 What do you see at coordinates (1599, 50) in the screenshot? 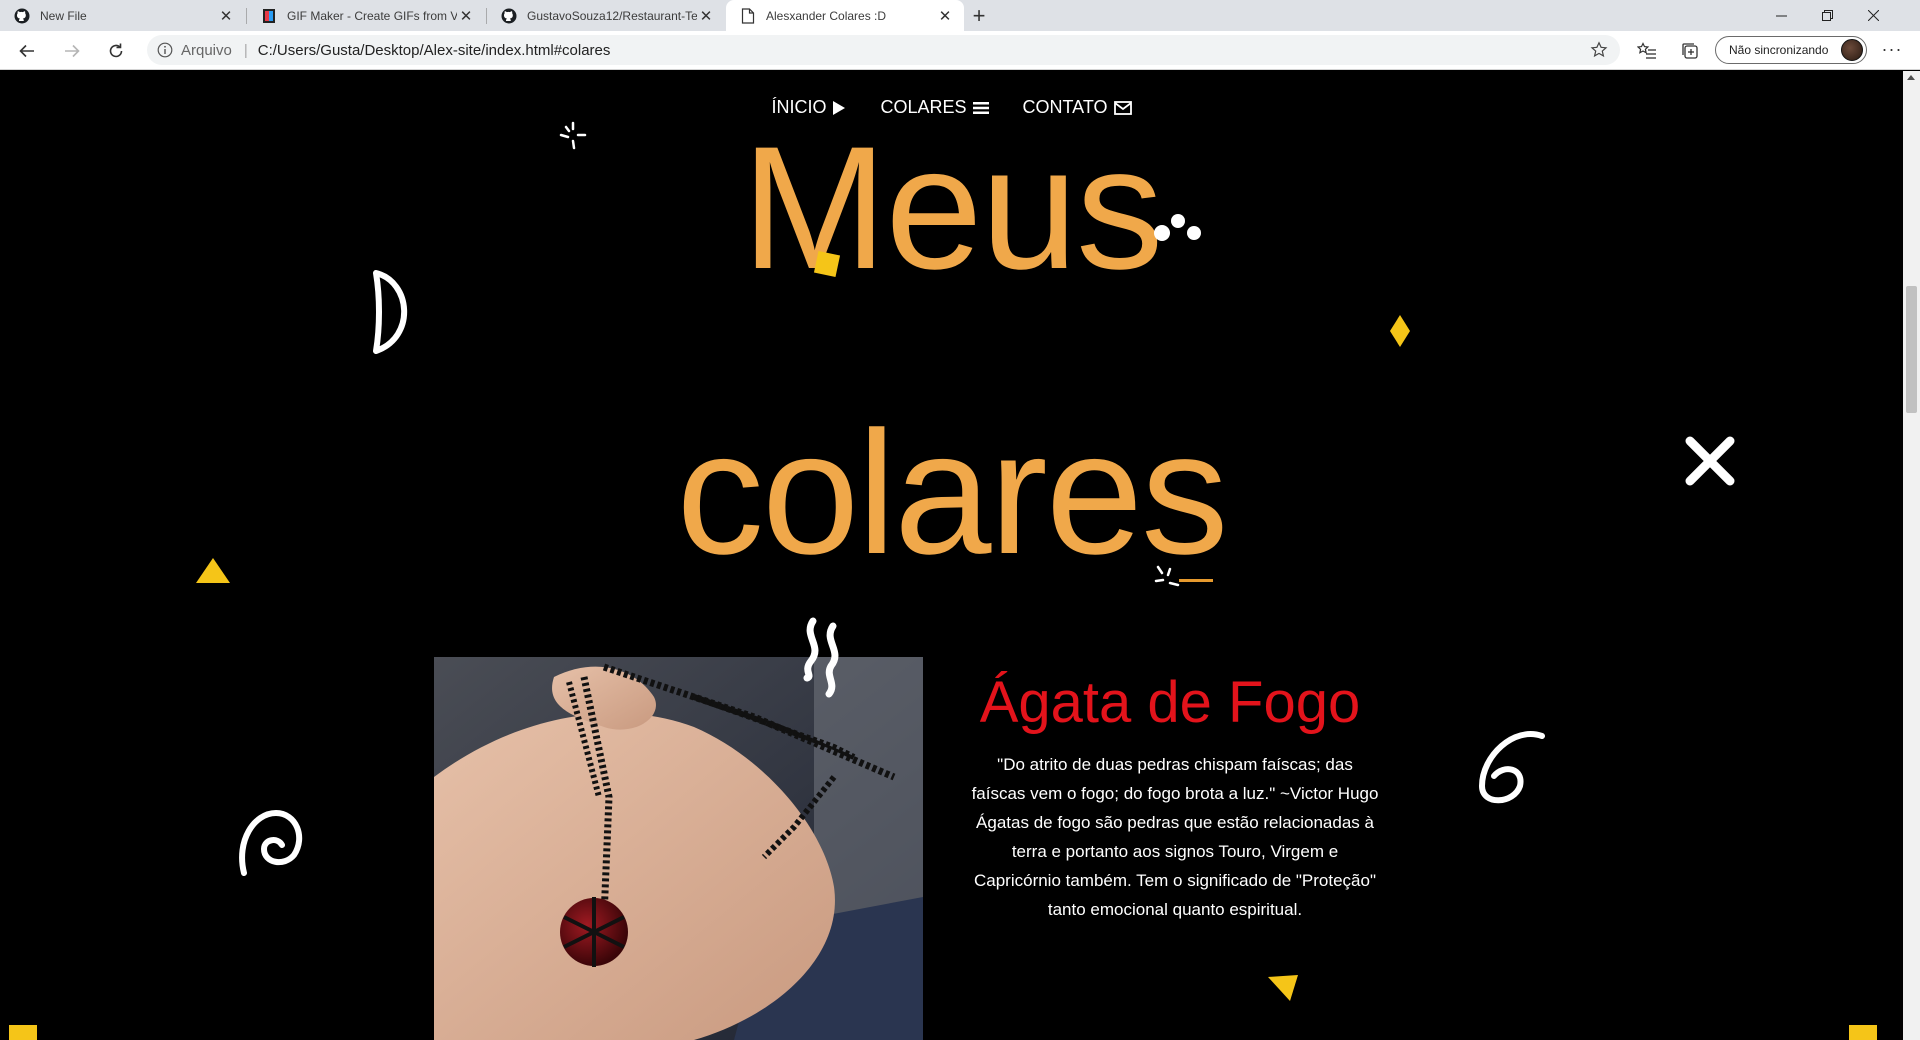
I see `favorite-star-icon` at bounding box center [1599, 50].